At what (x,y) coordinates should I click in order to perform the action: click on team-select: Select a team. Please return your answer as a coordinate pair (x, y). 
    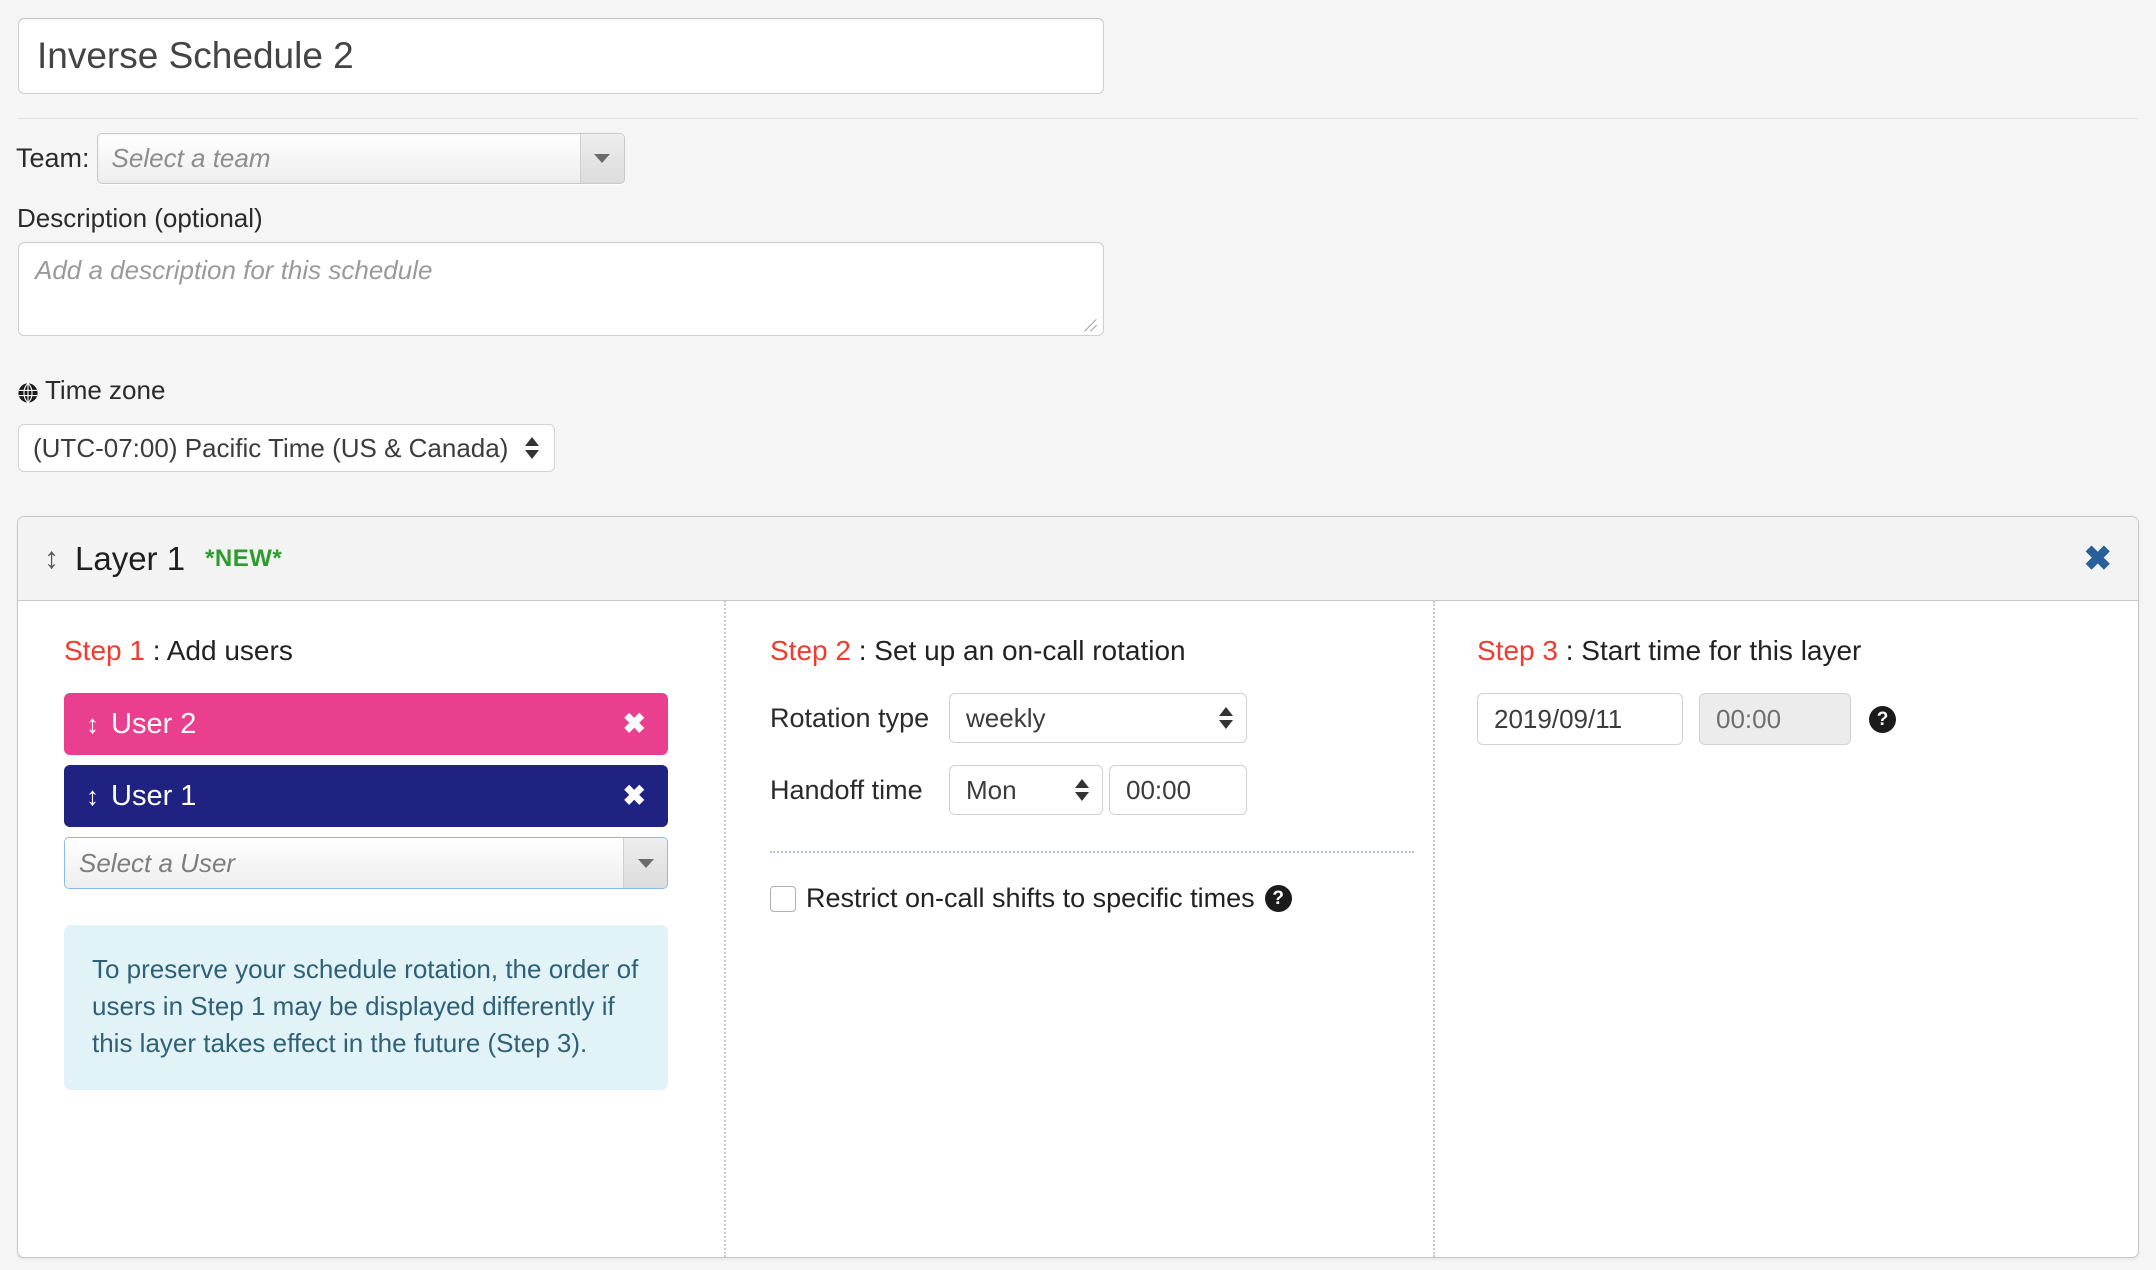
    Looking at the image, I should click on (360, 158).